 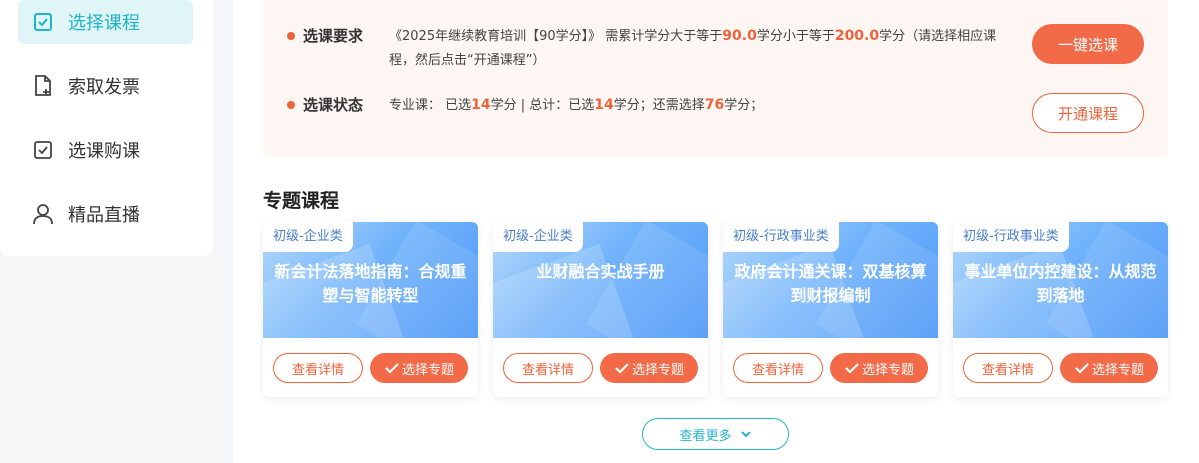 I want to click on max-credits: 200.0, so click(x=857, y=36).